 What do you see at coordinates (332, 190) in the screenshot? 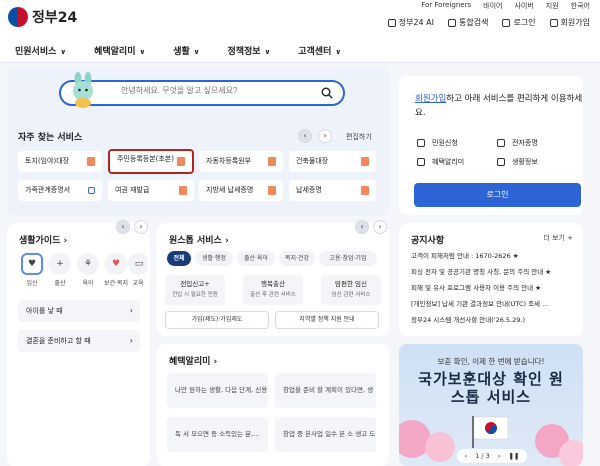
I see `service-tile: 납세증명` at bounding box center [332, 190].